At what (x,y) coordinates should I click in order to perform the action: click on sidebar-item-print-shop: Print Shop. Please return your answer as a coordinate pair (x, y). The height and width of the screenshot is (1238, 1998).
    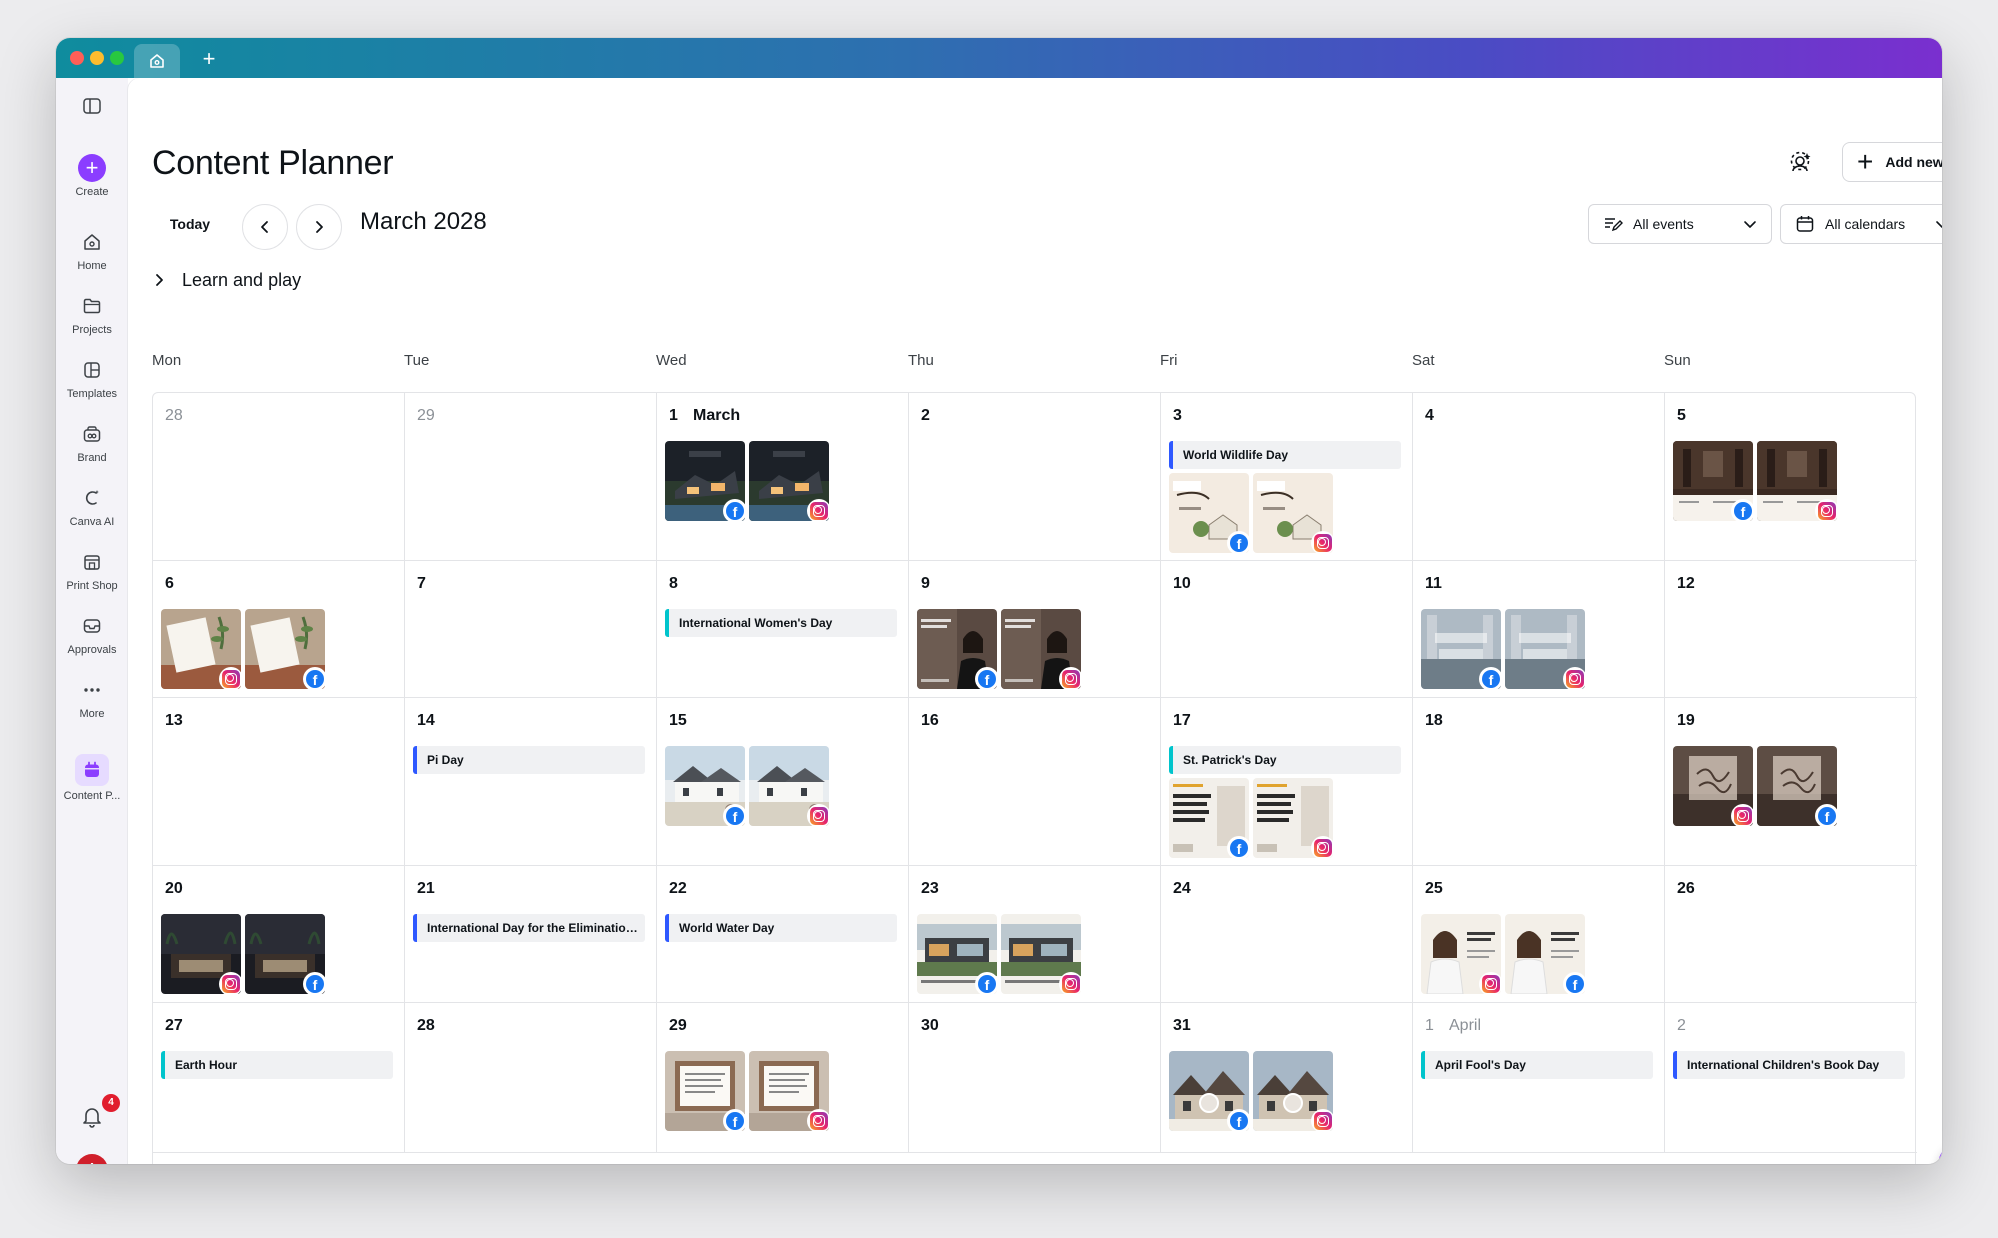
    Looking at the image, I should click on (92, 570).